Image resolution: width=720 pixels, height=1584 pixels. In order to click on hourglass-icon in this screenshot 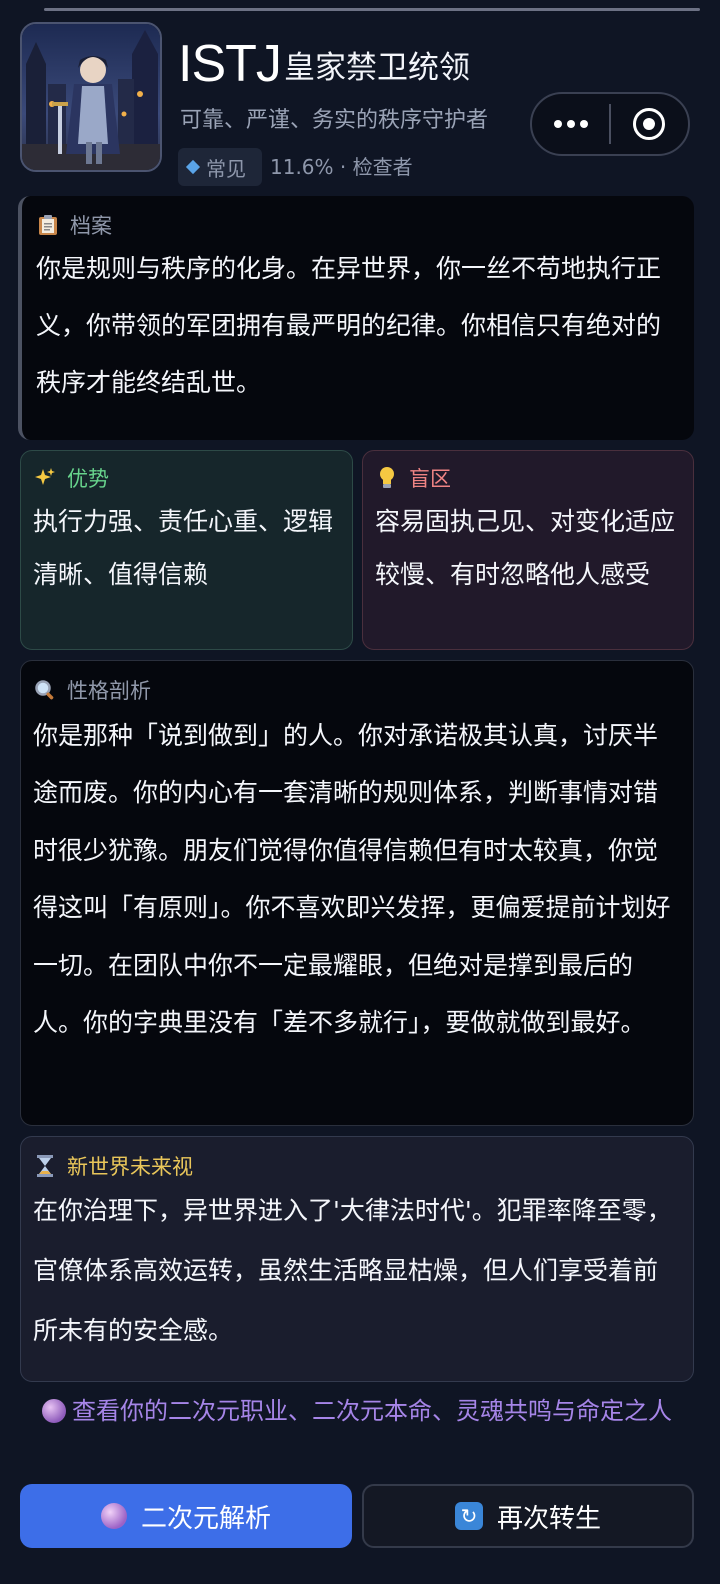, I will do `click(45, 1166)`.